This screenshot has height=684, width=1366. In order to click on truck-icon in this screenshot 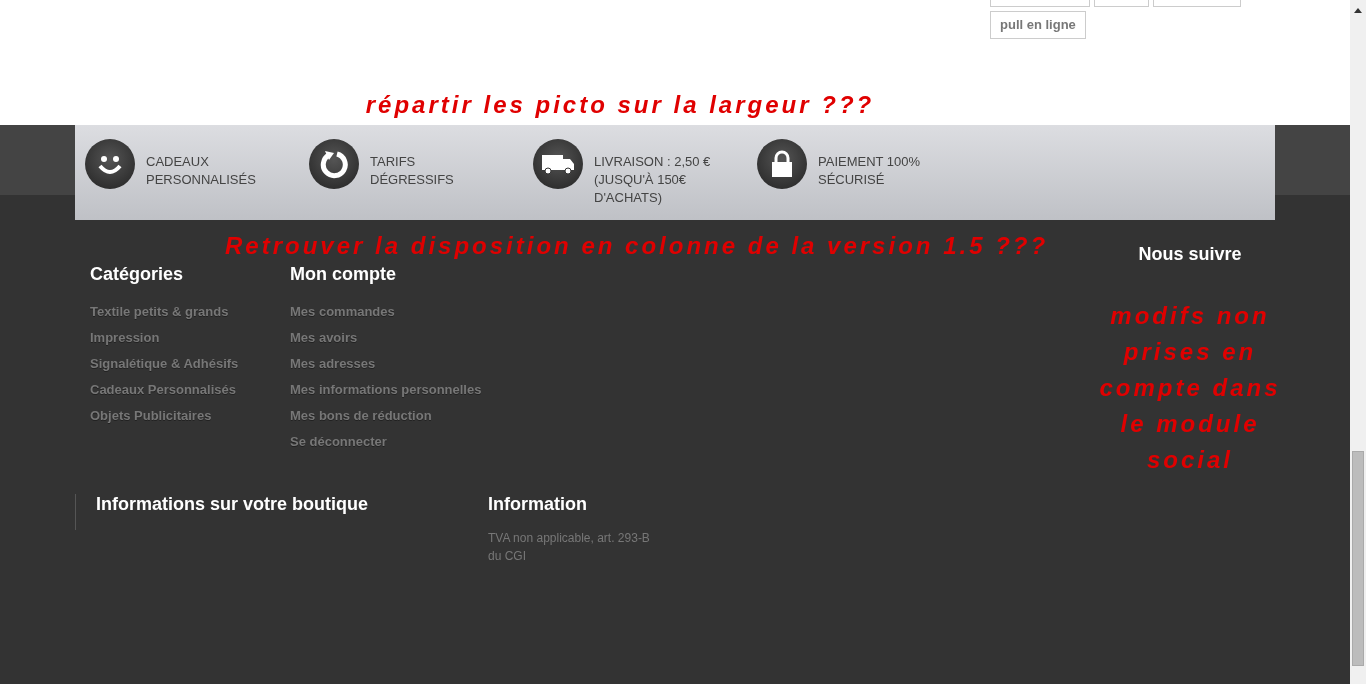, I will do `click(558, 164)`.